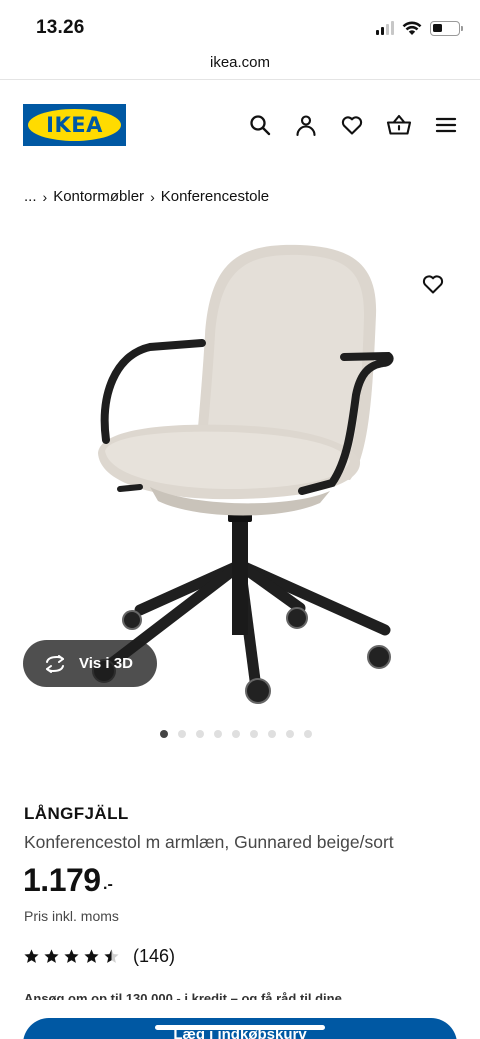  Describe the element at coordinates (108, 884) in the screenshot. I see `price-suffix: .-` at that location.